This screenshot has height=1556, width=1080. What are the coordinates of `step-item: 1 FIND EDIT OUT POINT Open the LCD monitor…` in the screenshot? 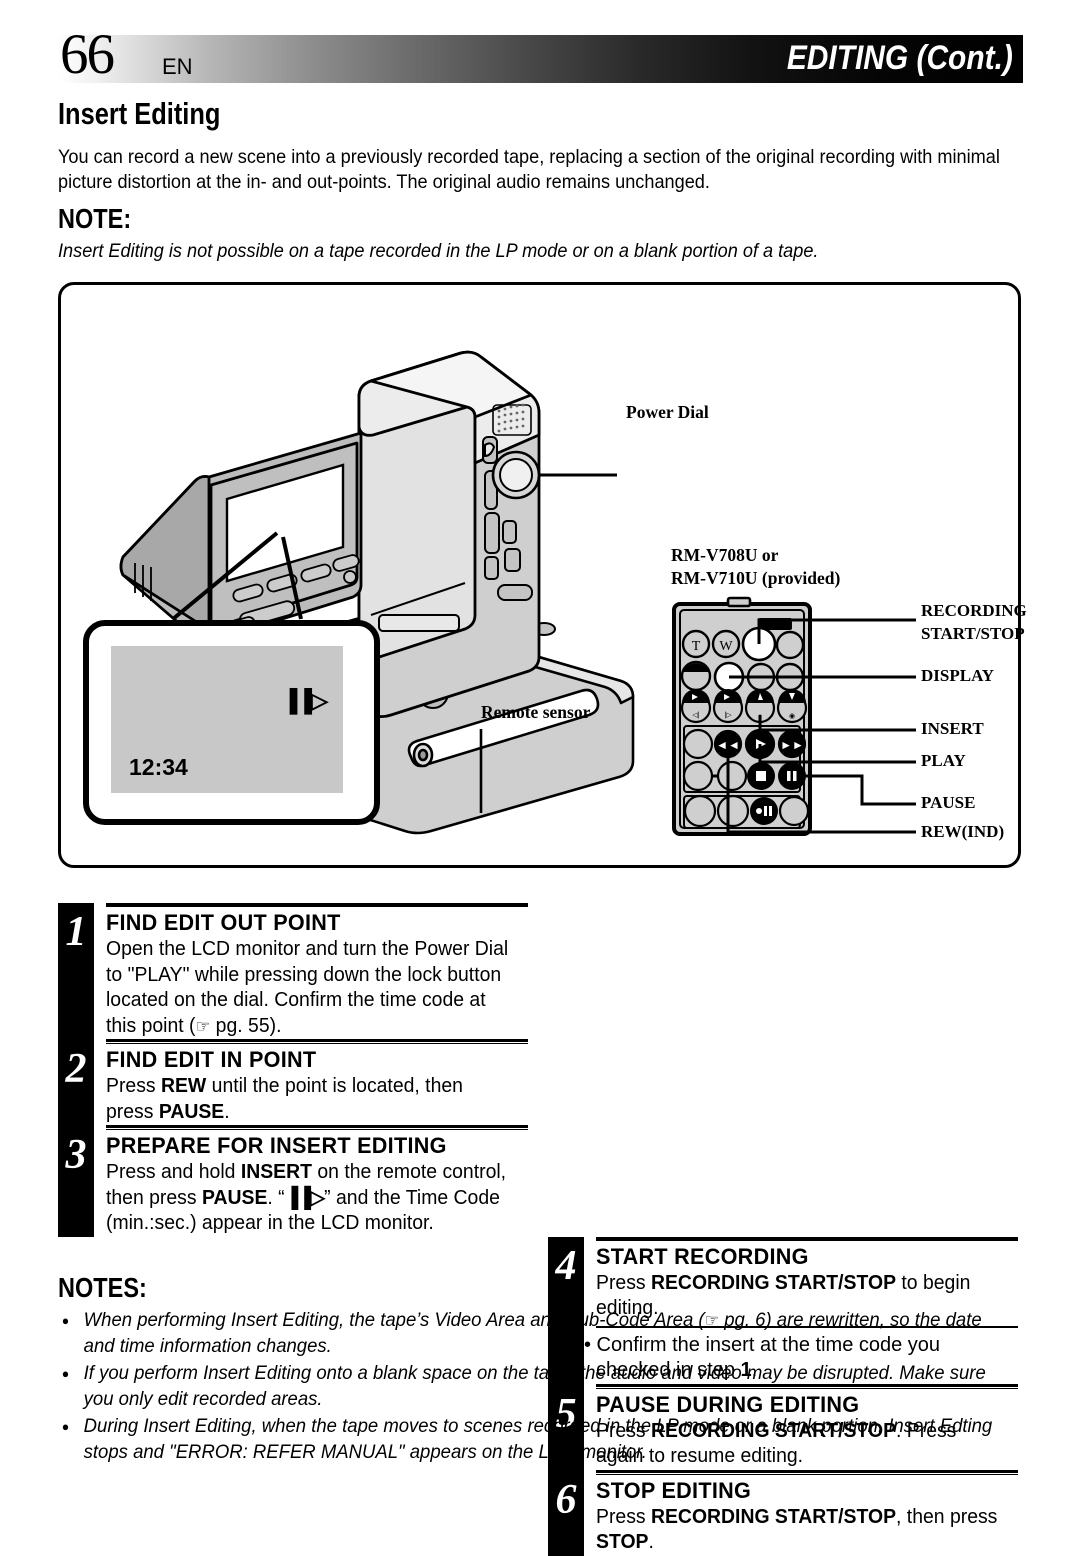 It's located at (293, 974).